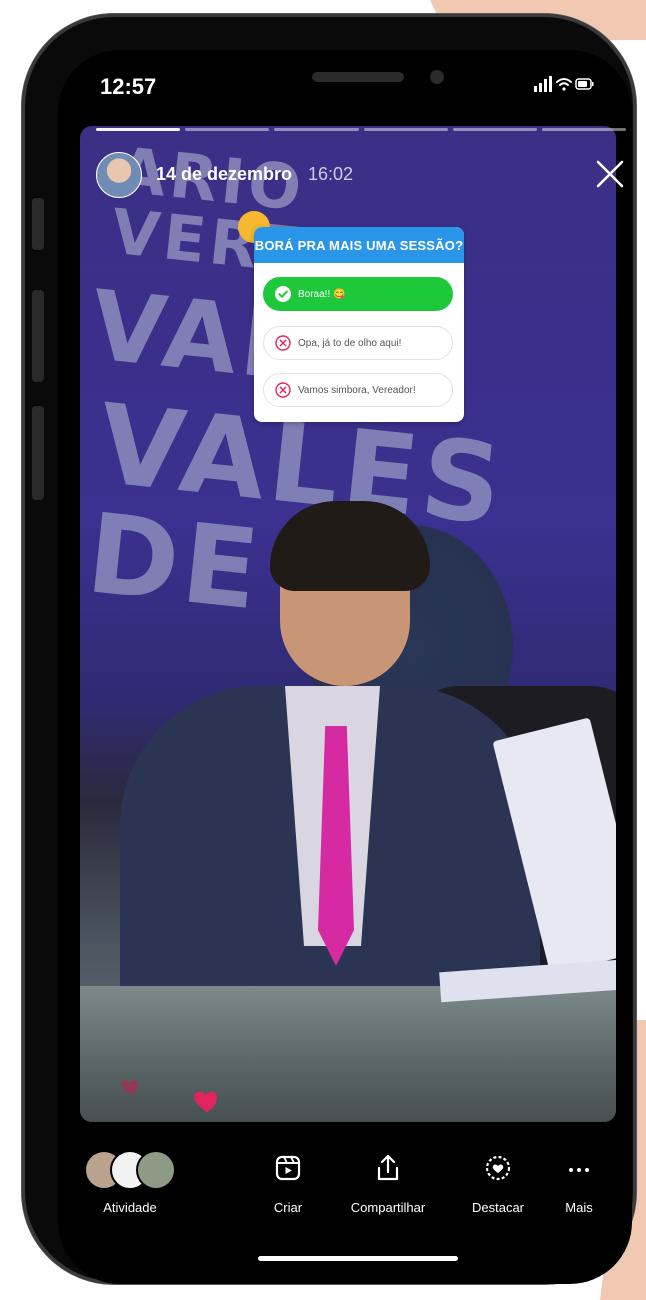  Describe the element at coordinates (437, 77) in the screenshot. I see `notch-camera` at that location.